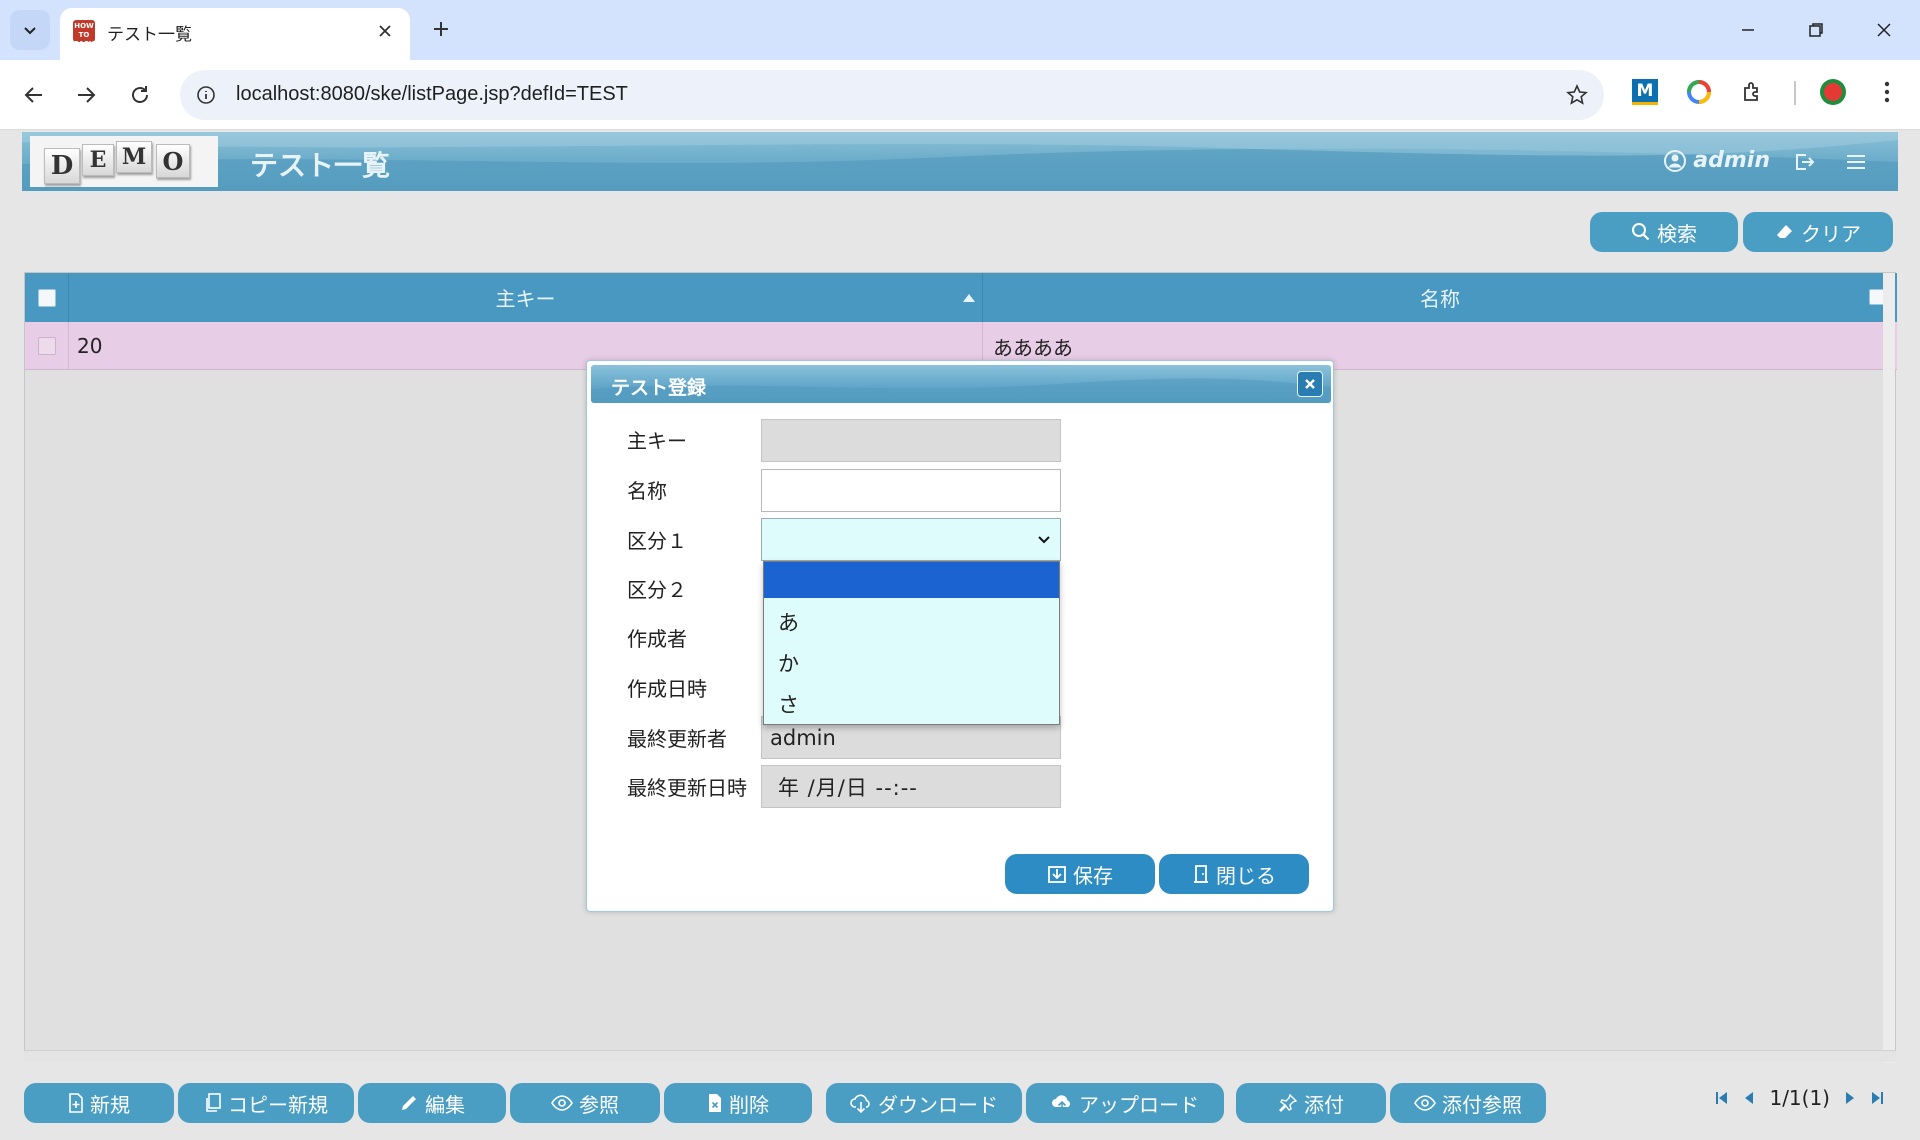 The image size is (1920, 1140). Describe the element at coordinates (749, 1105) in the screenshot. I see `delete-button-label: 削除` at that location.